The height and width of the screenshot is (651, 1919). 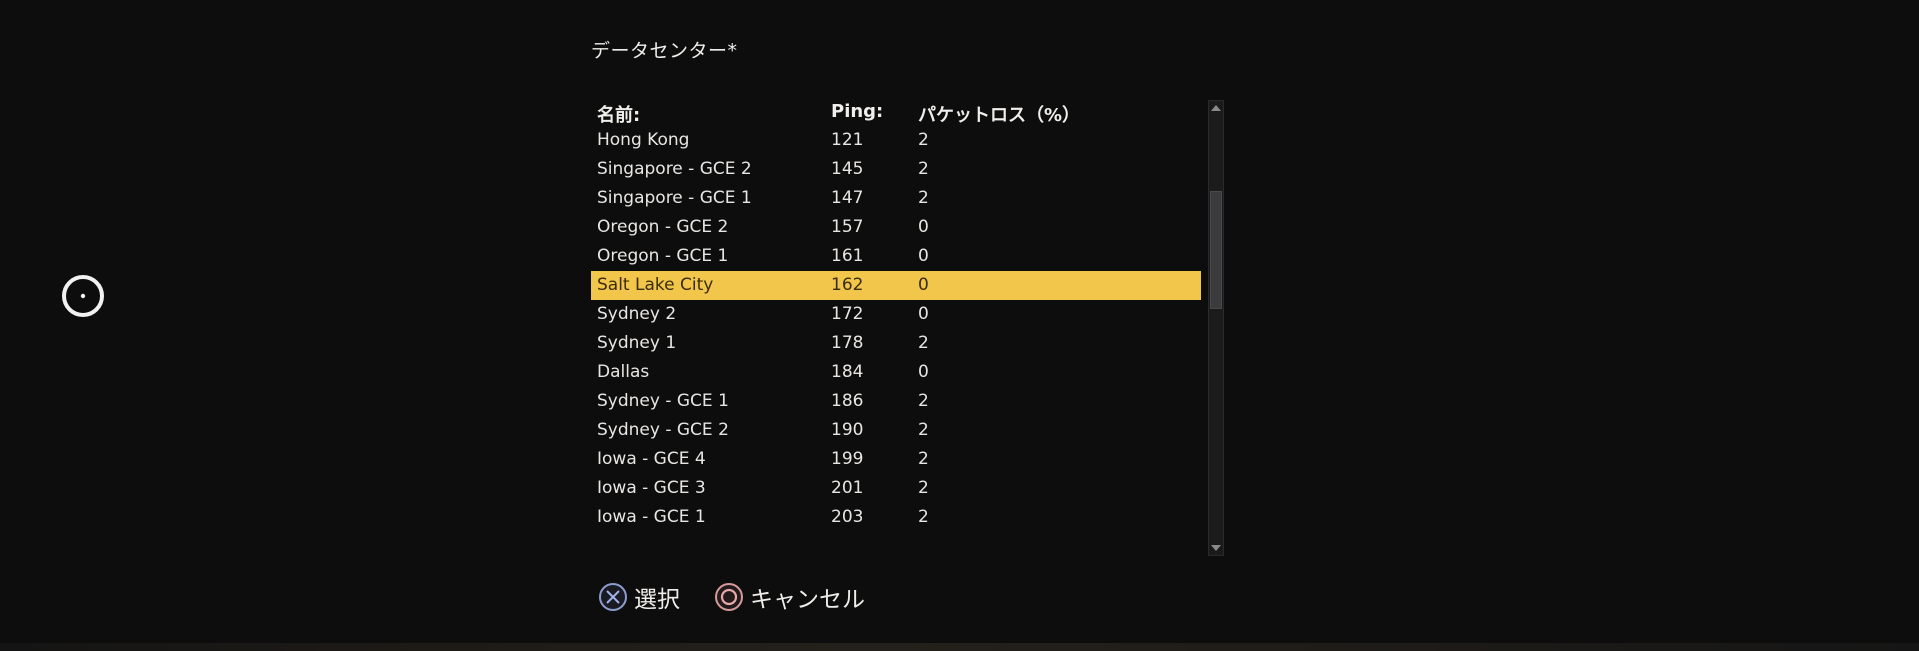 I want to click on list-header: 名前: Ping: パケットロス（%）, so click(x=896, y=112).